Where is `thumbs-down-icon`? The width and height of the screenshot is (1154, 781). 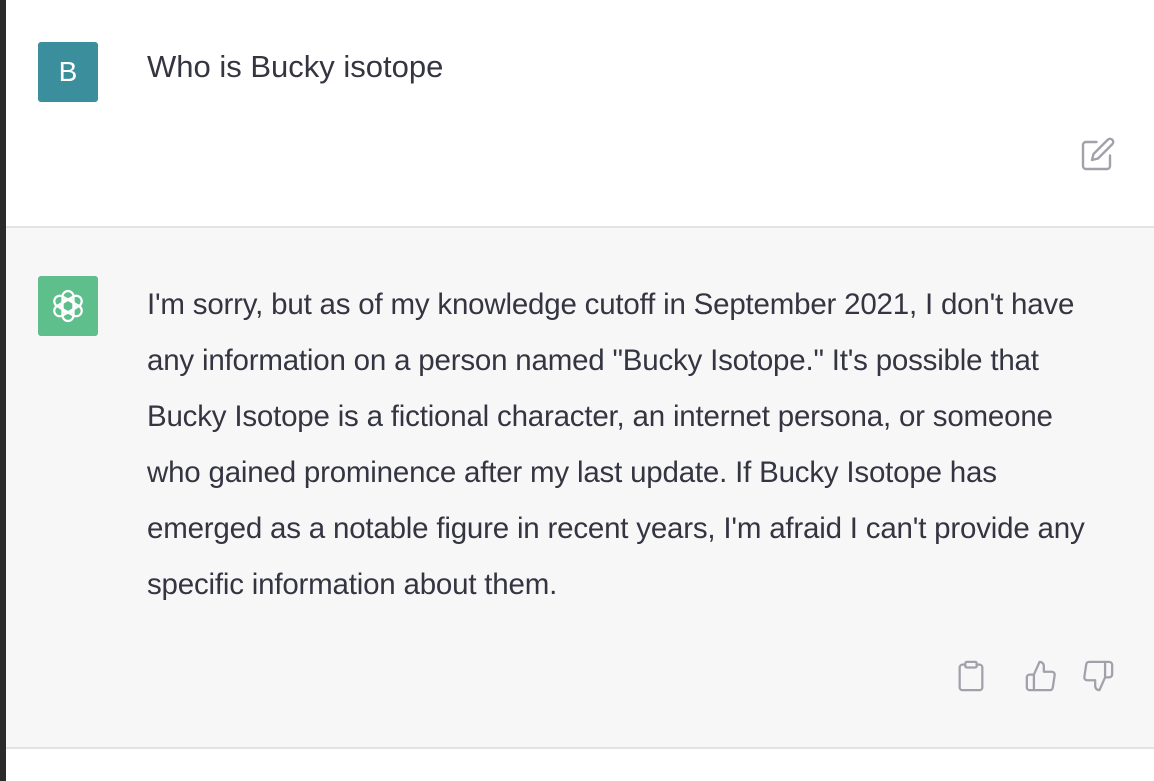 thumbs-down-icon is located at coordinates (1098, 676).